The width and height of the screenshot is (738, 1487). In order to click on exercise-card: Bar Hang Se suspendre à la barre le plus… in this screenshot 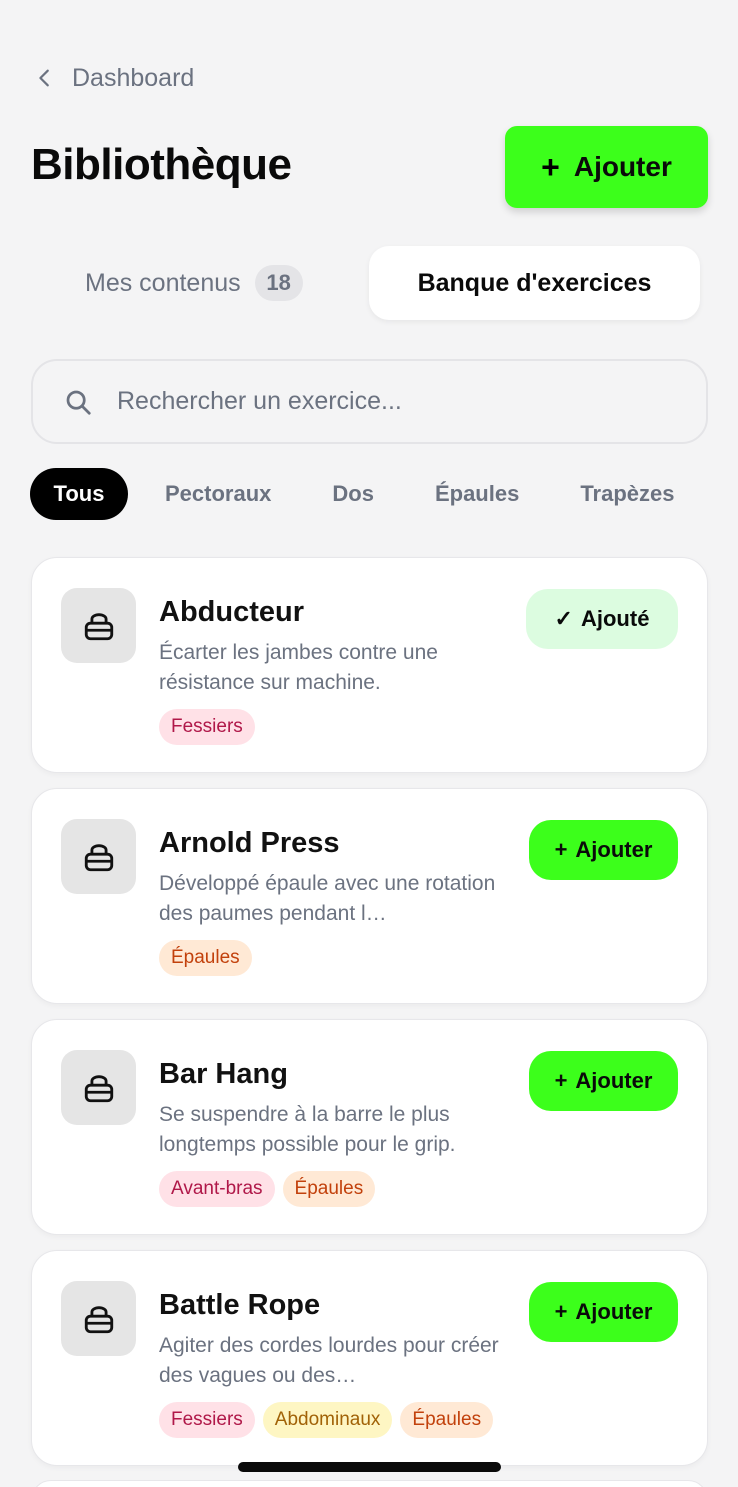, I will do `click(369, 1127)`.